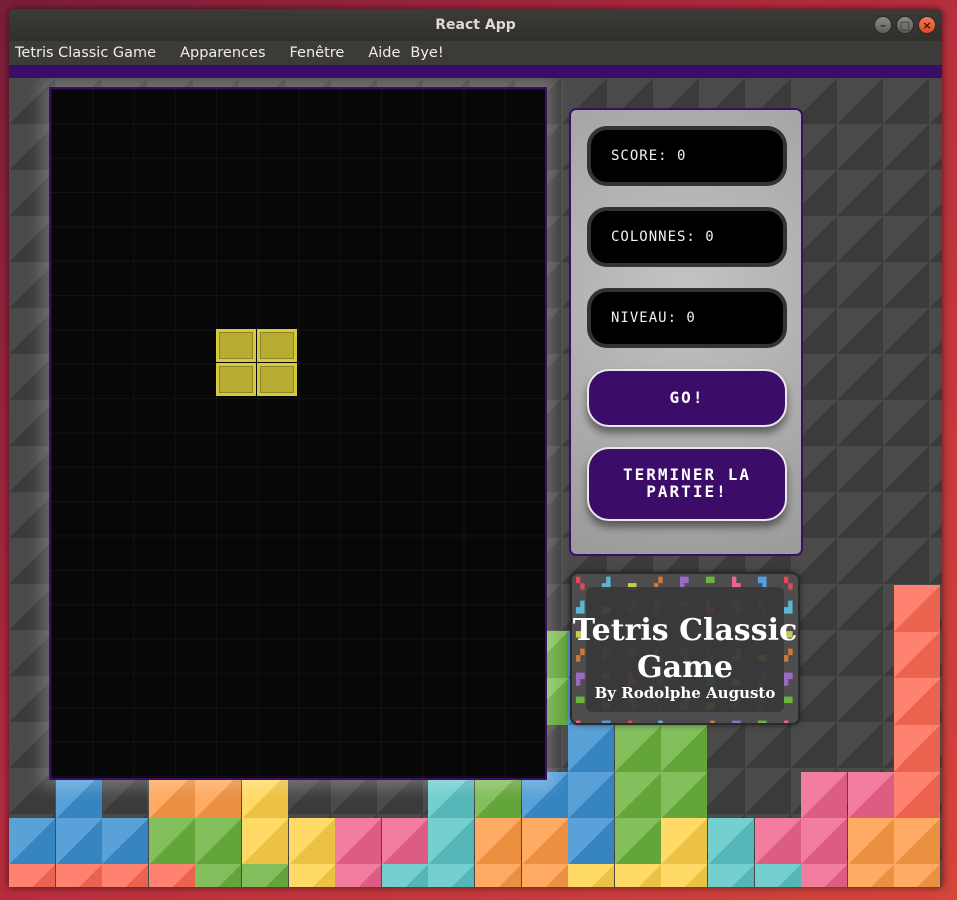 The height and width of the screenshot is (900, 957). I want to click on go-button-label: GO!, so click(687, 397).